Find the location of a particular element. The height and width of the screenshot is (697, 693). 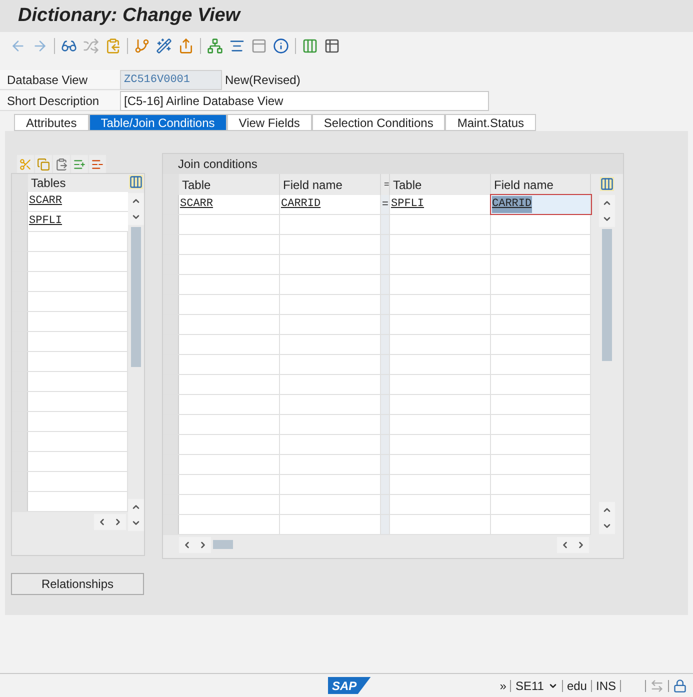

copy-icon is located at coordinates (43, 164).